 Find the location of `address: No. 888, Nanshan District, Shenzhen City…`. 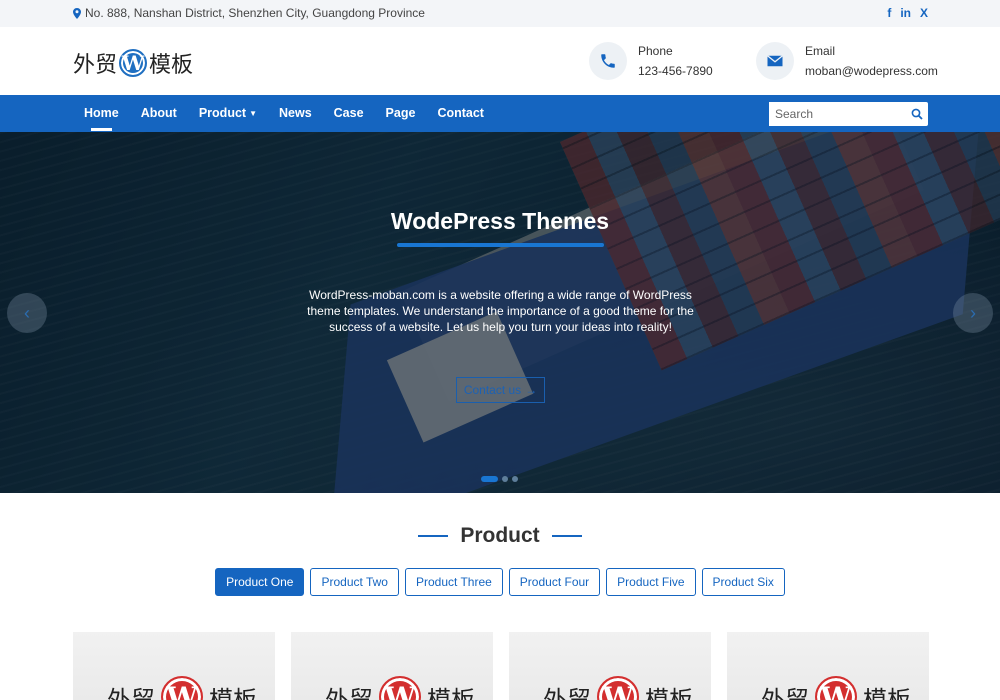

address: No. 888, Nanshan District, Shenzhen City… is located at coordinates (249, 13).